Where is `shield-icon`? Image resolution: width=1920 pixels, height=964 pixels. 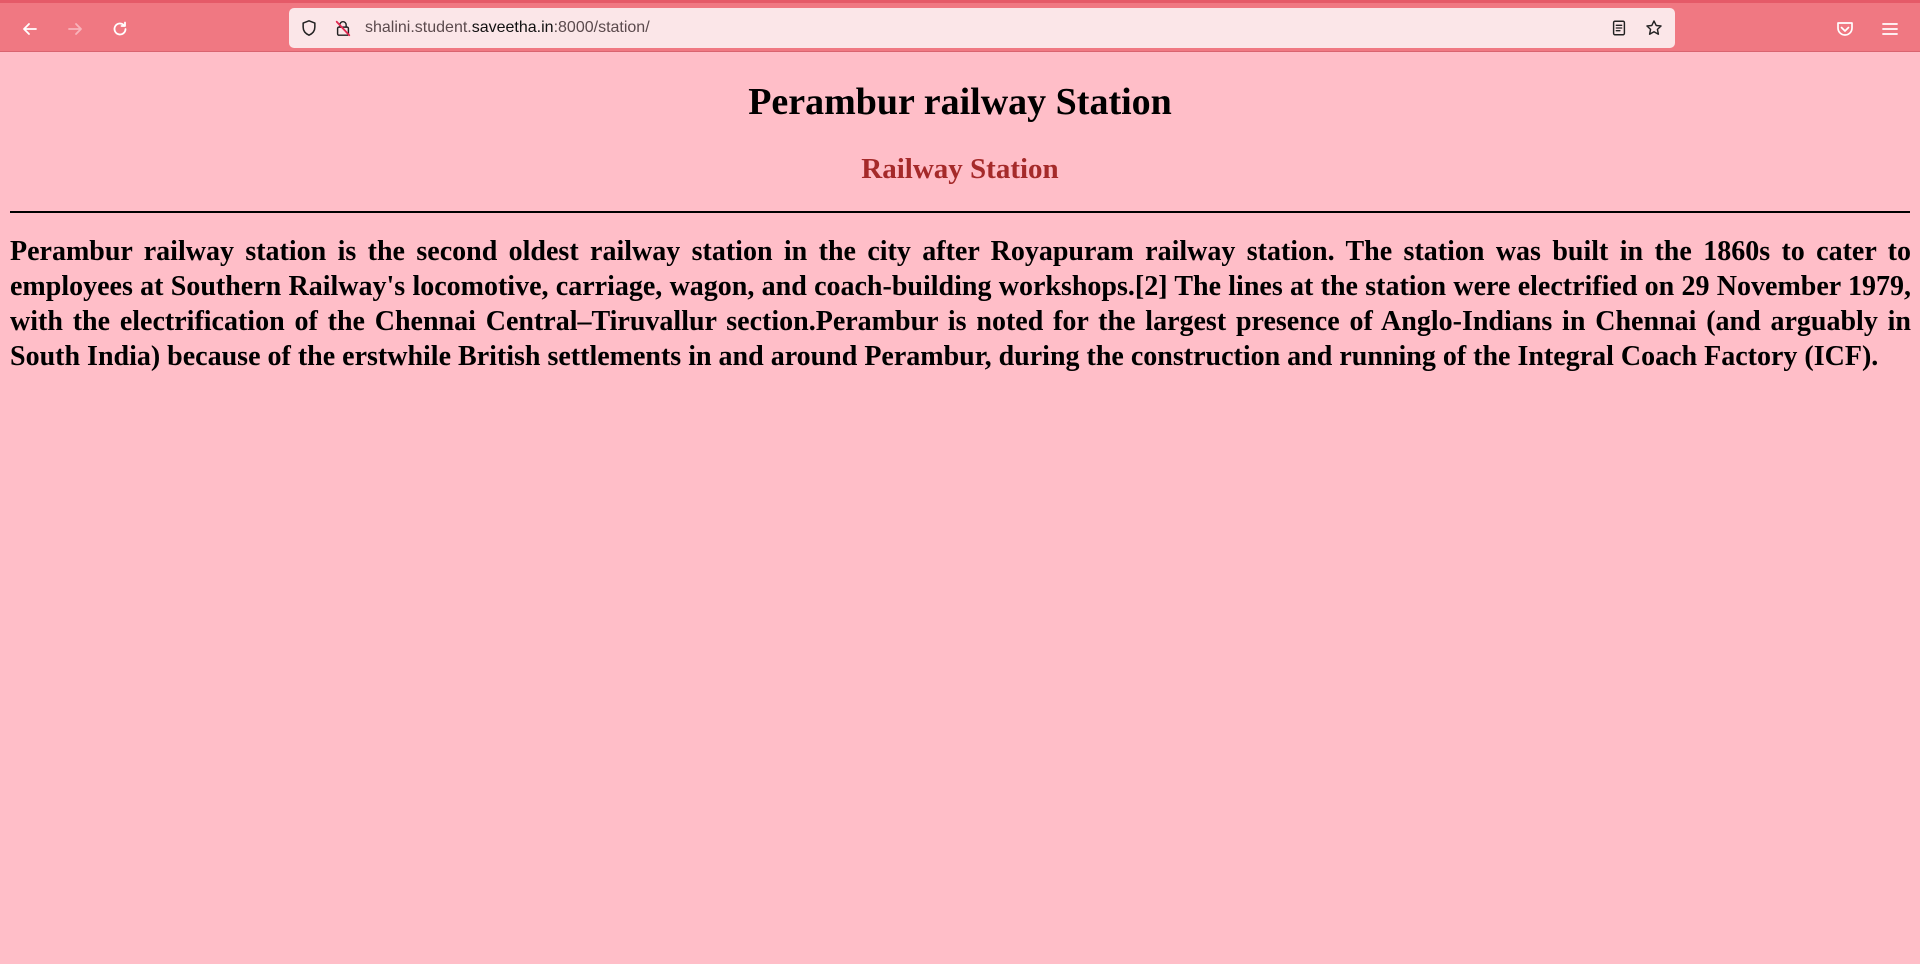 shield-icon is located at coordinates (309, 28).